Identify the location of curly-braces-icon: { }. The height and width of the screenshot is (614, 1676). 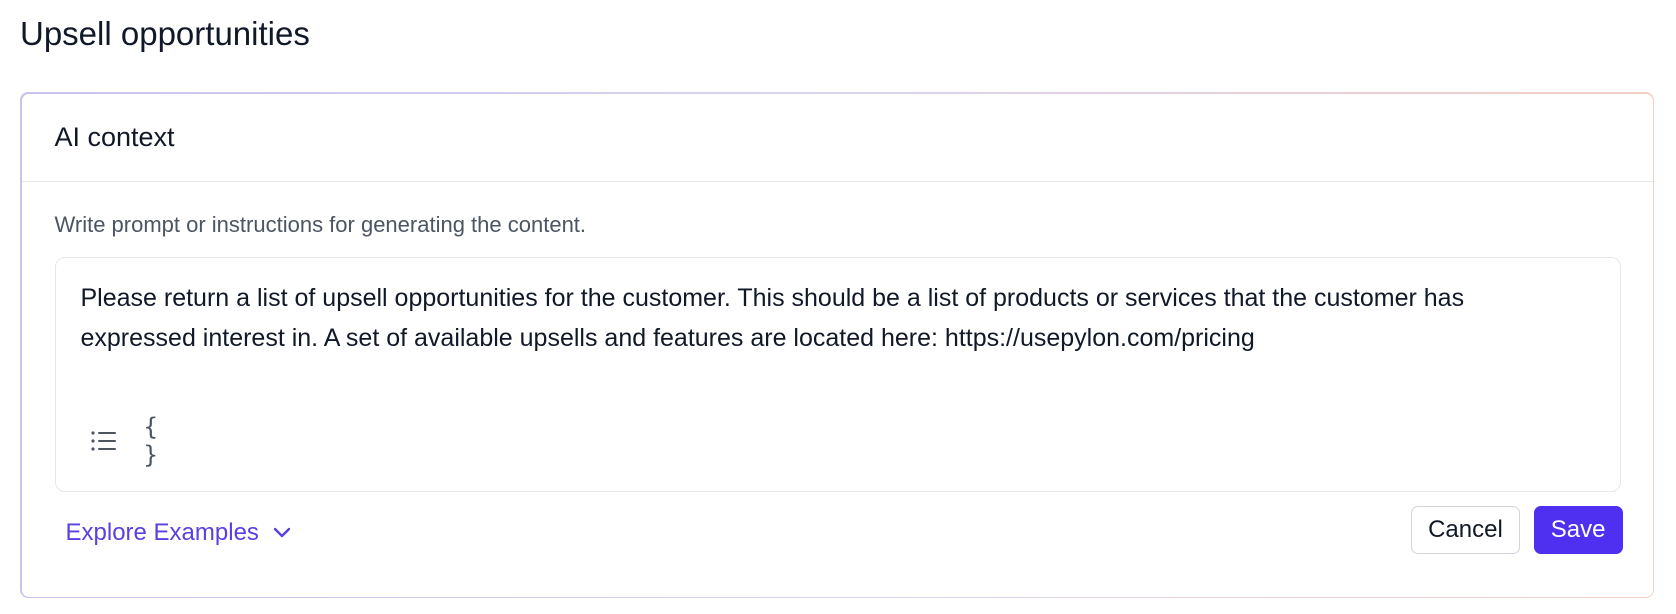
(151, 440).